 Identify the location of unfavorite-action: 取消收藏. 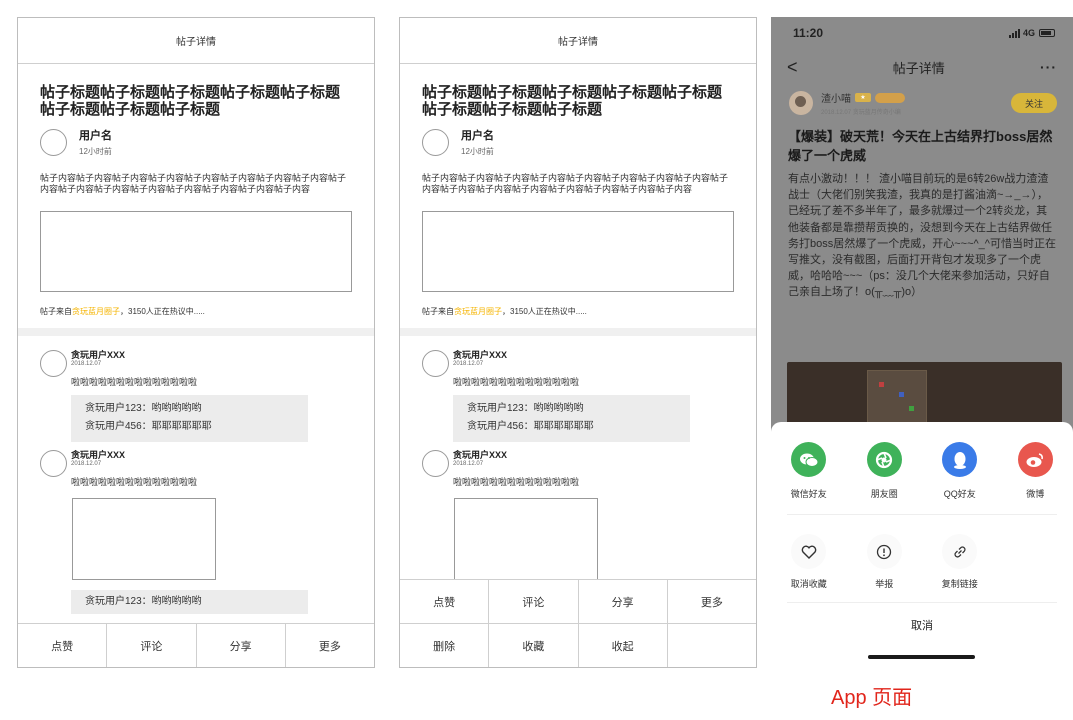
(809, 562).